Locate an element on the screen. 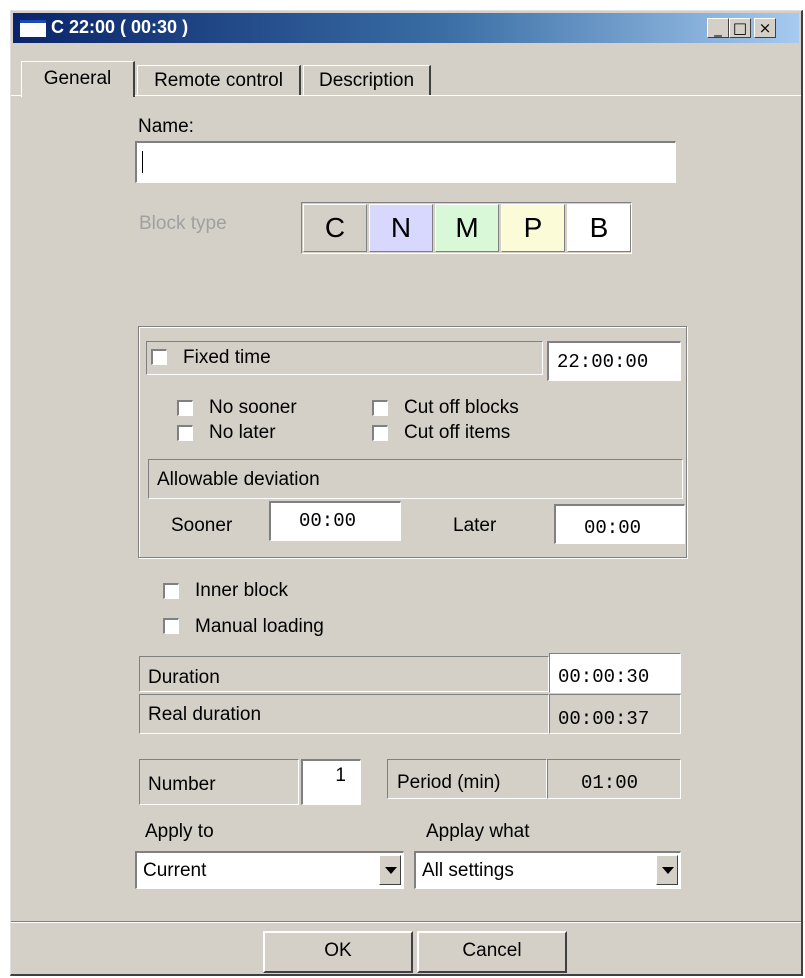  no-later-checkbox is located at coordinates (185, 433).